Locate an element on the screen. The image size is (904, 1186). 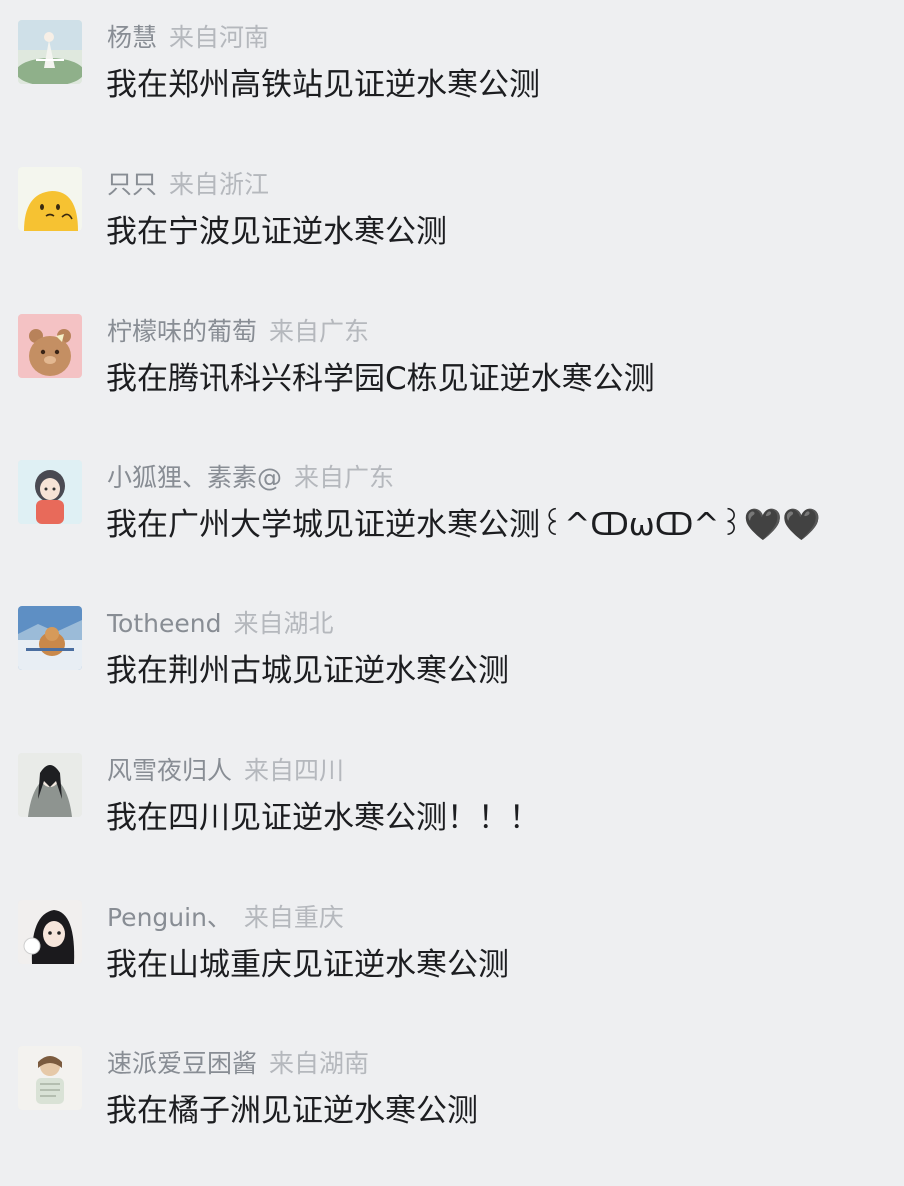
cartoon-bear-avatar-icon is located at coordinates (50, 346).